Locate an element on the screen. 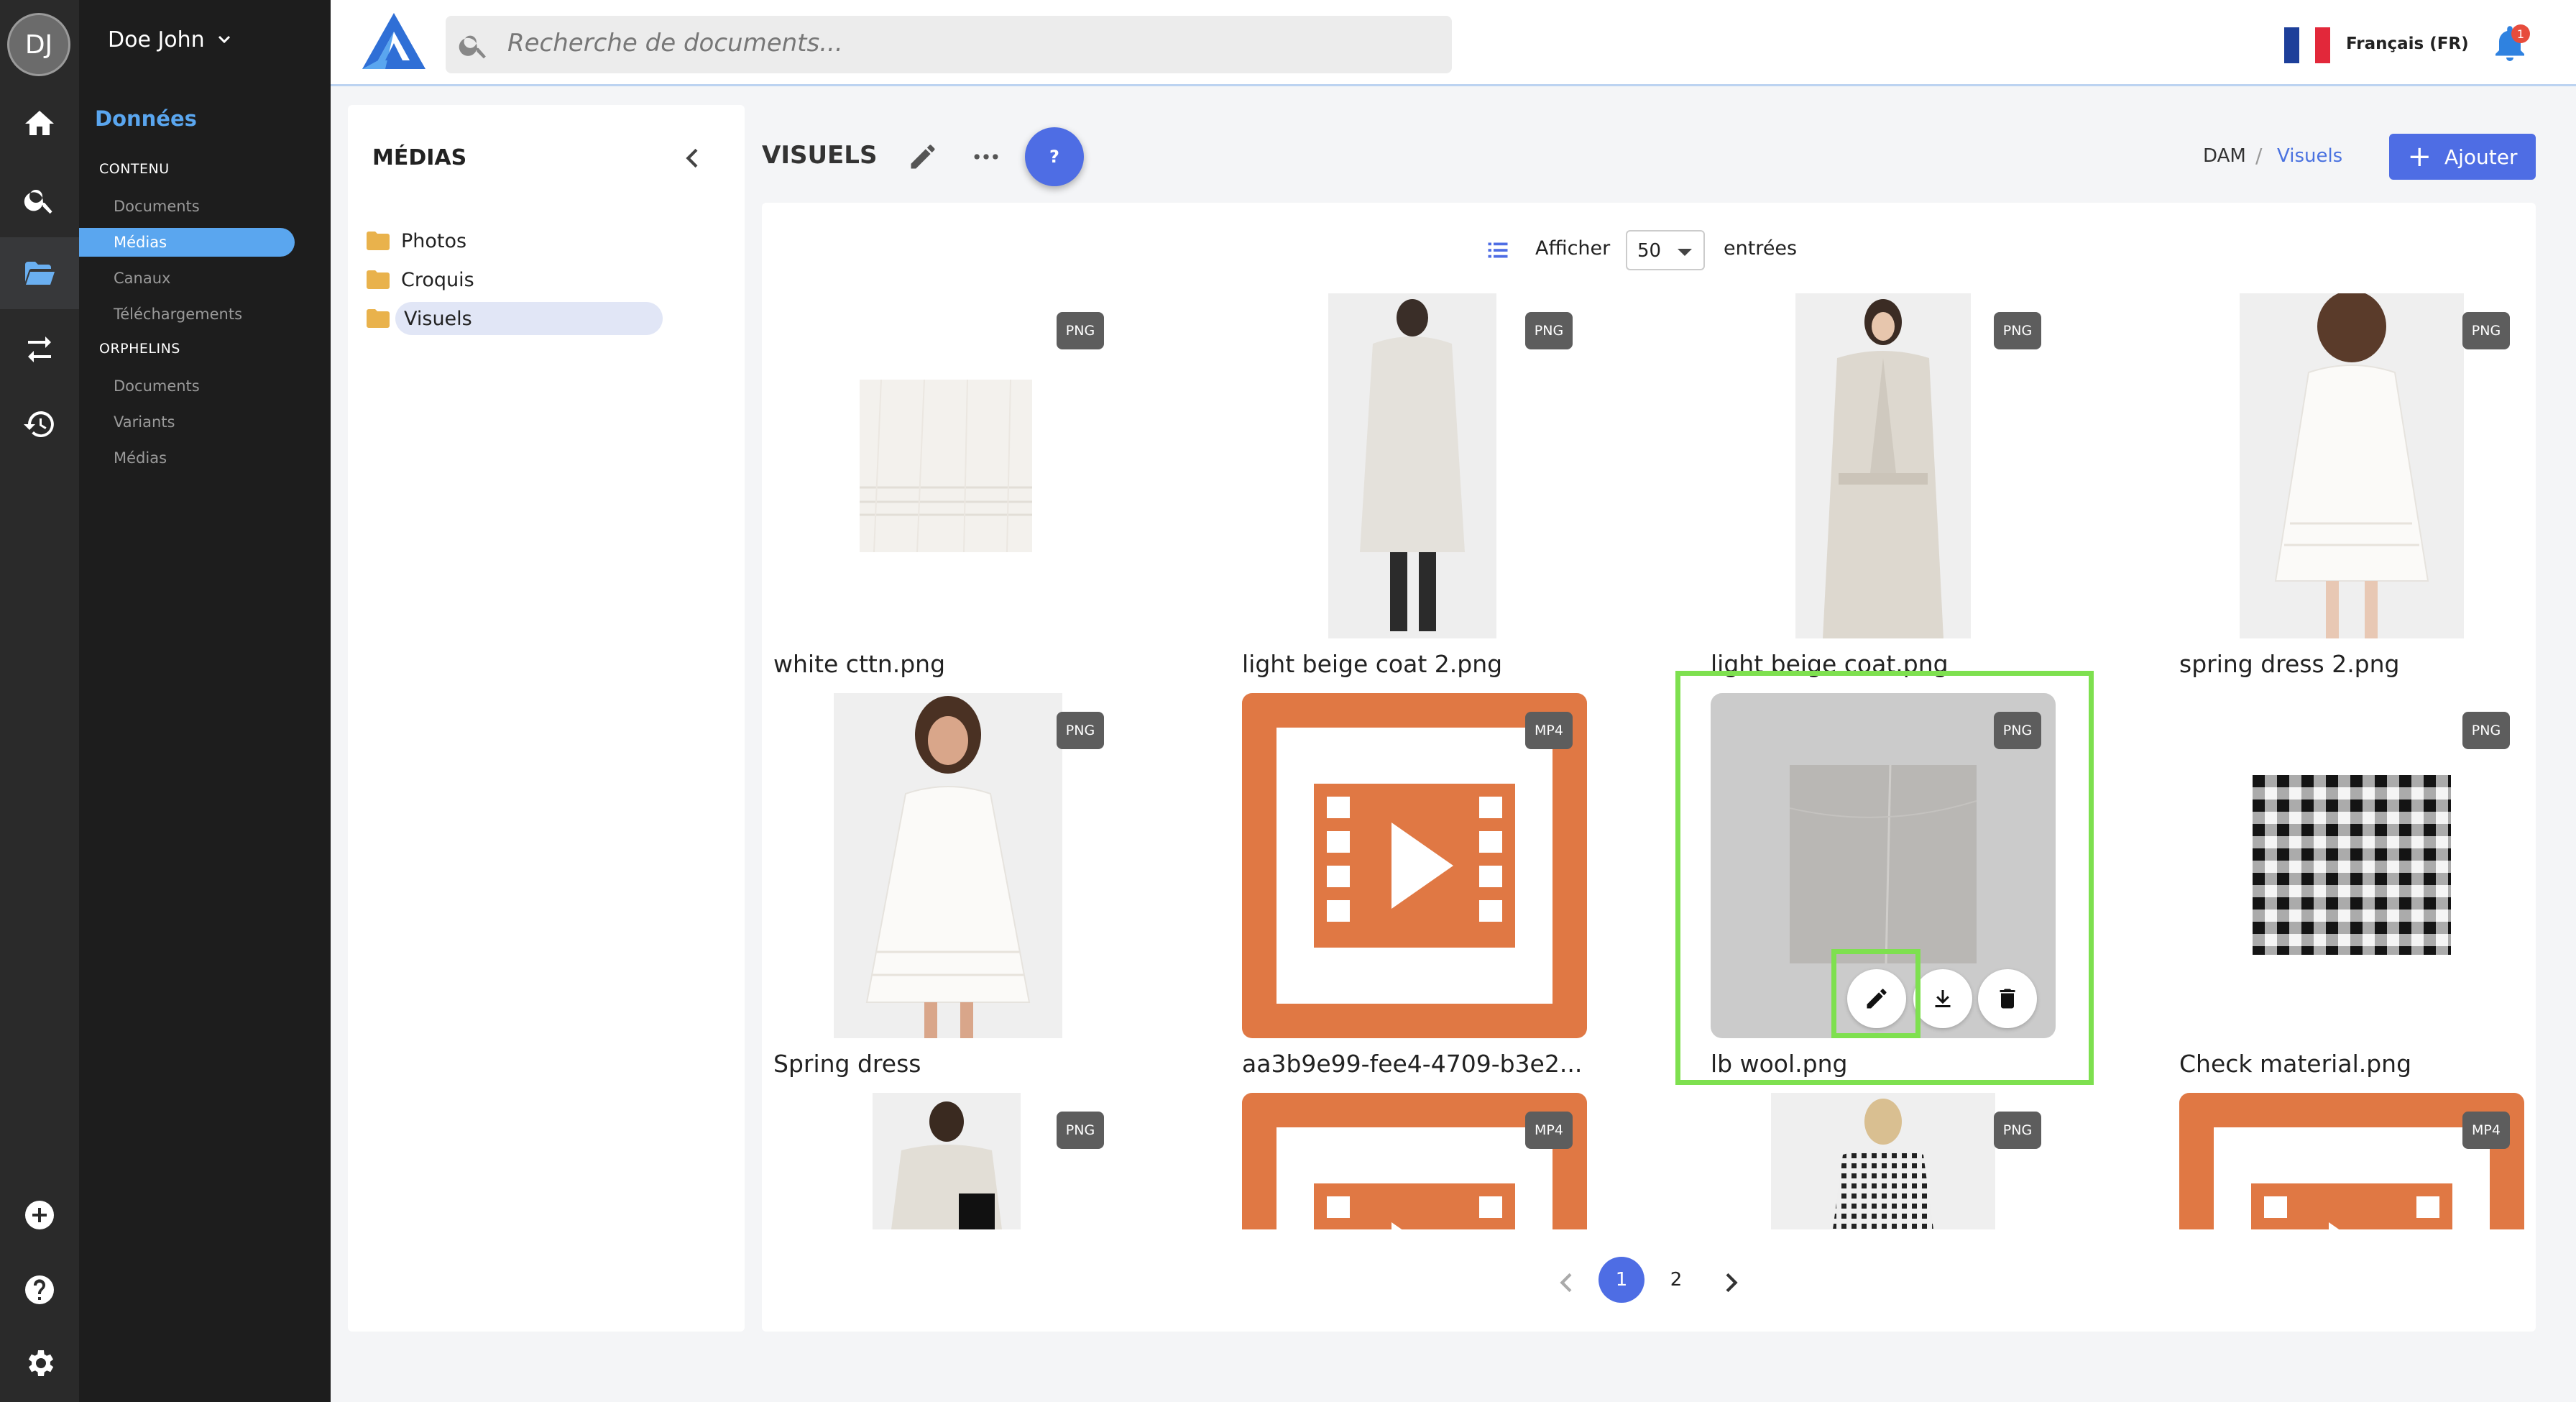  search-icon is located at coordinates (39, 200).